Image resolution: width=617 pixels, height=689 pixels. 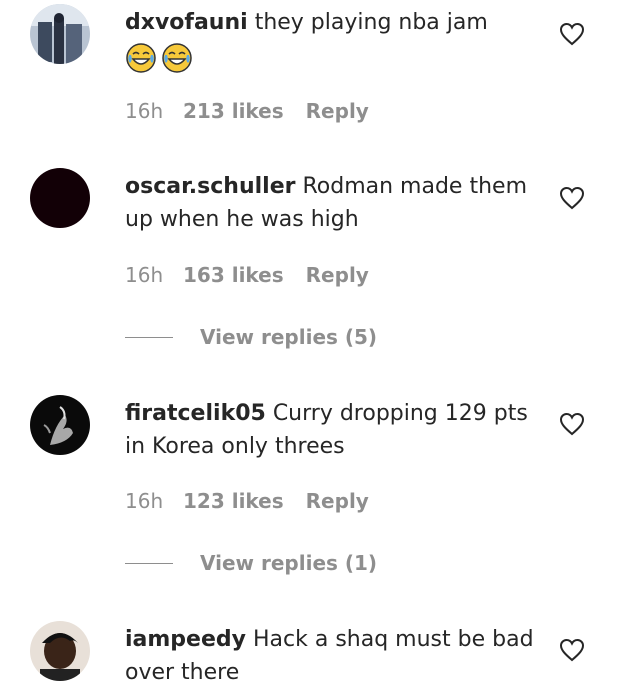 I want to click on view-replies-label: View replies (1), so click(x=289, y=563).